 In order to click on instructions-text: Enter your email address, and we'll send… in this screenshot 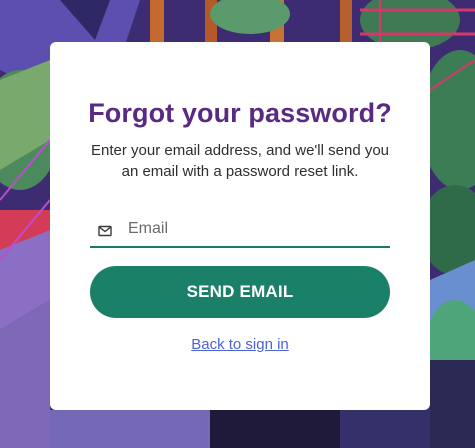, I will do `click(240, 161)`.